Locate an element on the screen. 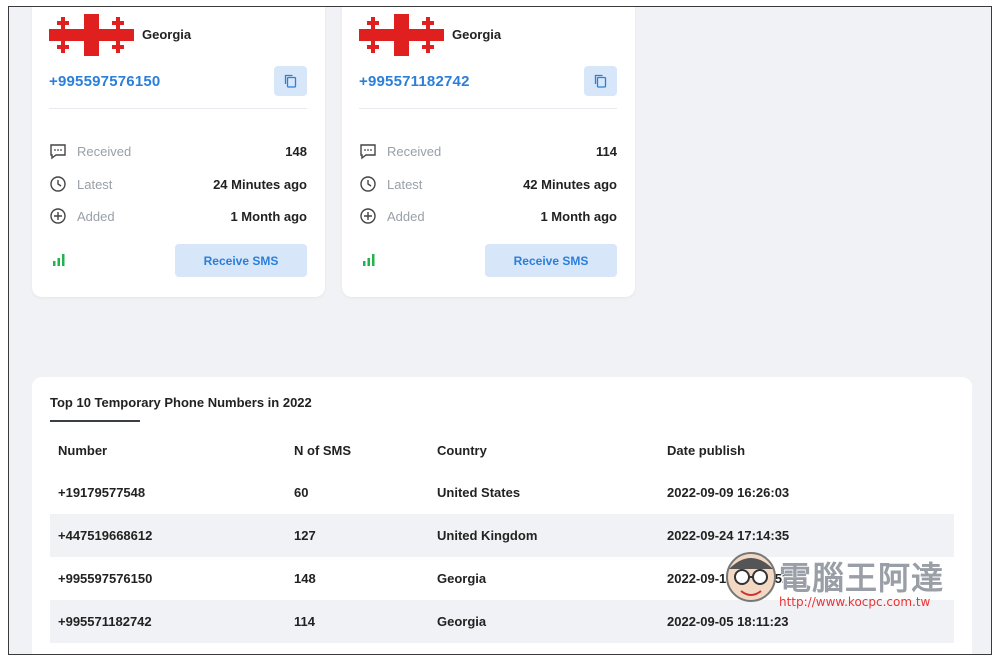 The height and width of the screenshot is (661, 1000). phone-number-link: +995571182742 is located at coordinates (414, 81).